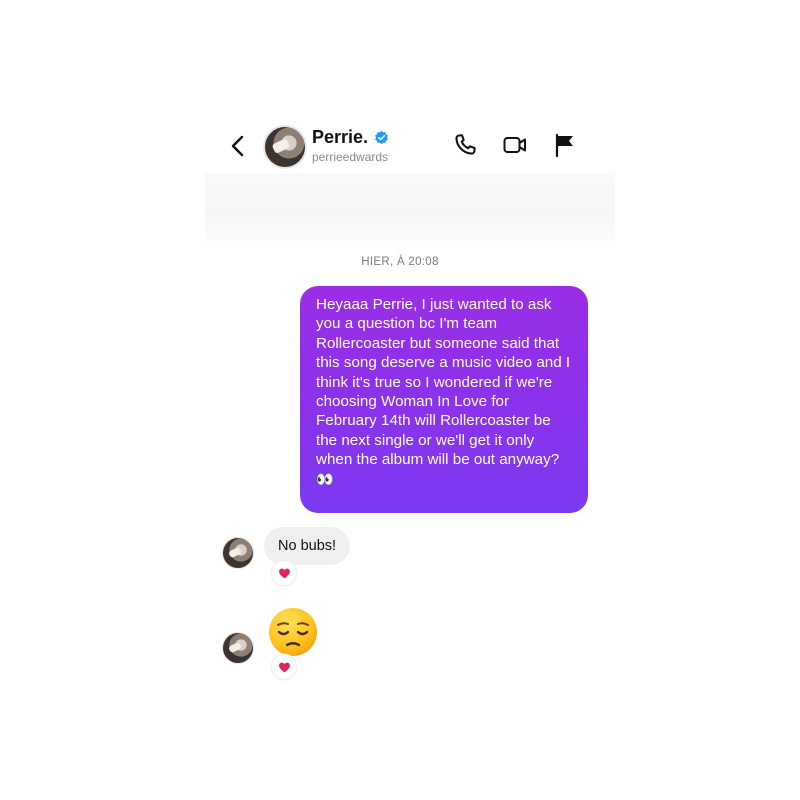  Describe the element at coordinates (340, 137) in the screenshot. I see `contact-name: Perrie.` at that location.